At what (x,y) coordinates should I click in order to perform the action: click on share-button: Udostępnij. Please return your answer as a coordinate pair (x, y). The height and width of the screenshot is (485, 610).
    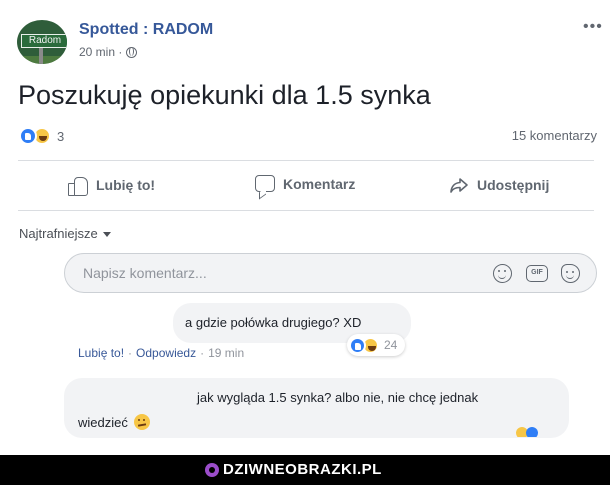
    Looking at the image, I should click on (499, 185).